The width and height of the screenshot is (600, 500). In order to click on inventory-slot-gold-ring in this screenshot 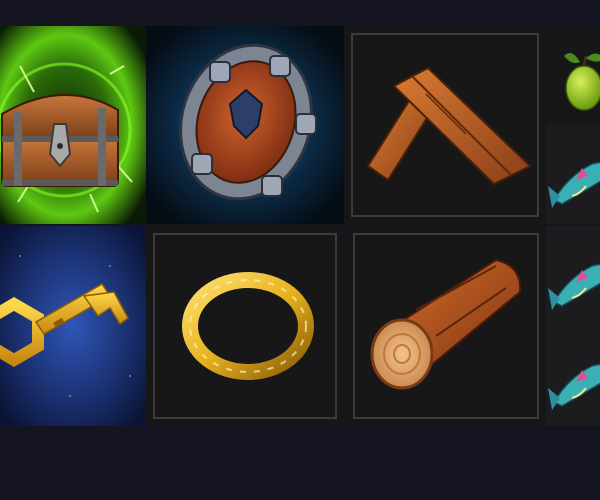, I will do `click(245, 326)`.